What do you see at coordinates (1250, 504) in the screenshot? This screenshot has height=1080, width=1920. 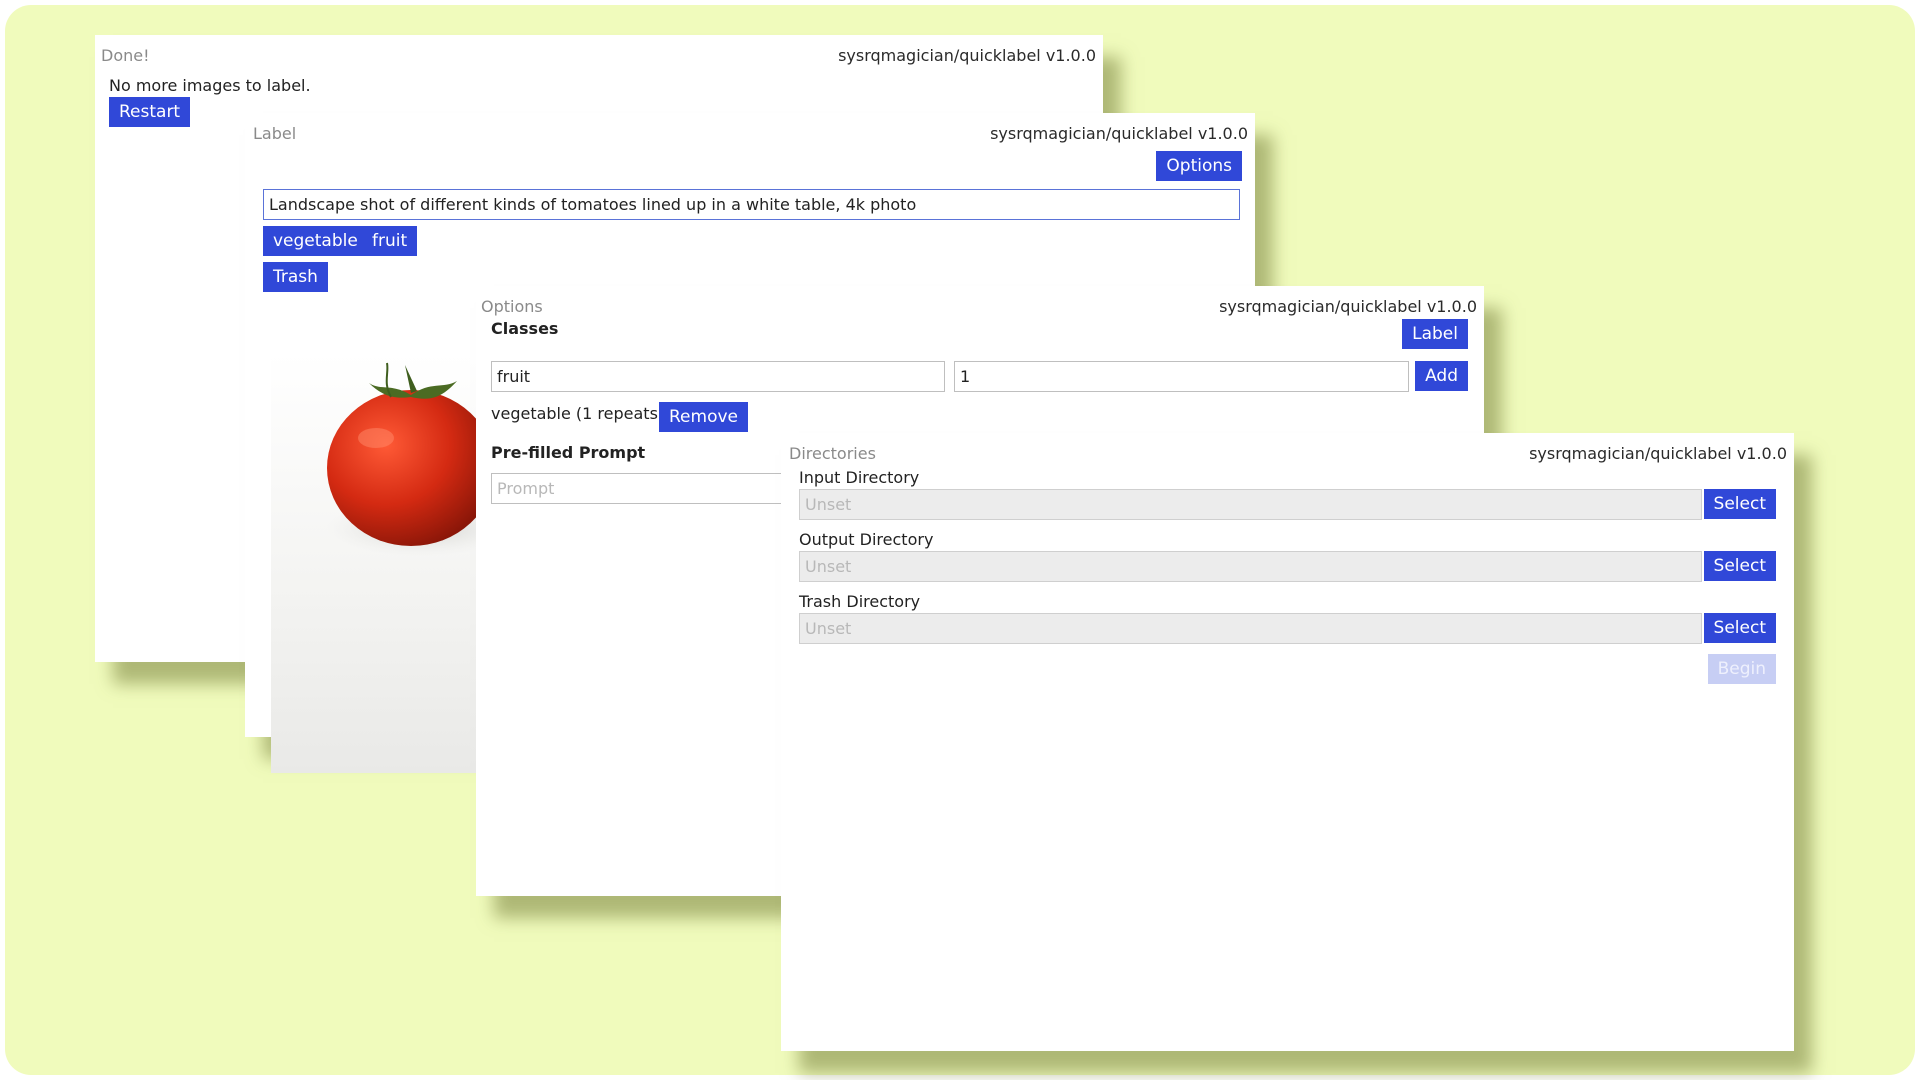 I see `input-directory-field` at bounding box center [1250, 504].